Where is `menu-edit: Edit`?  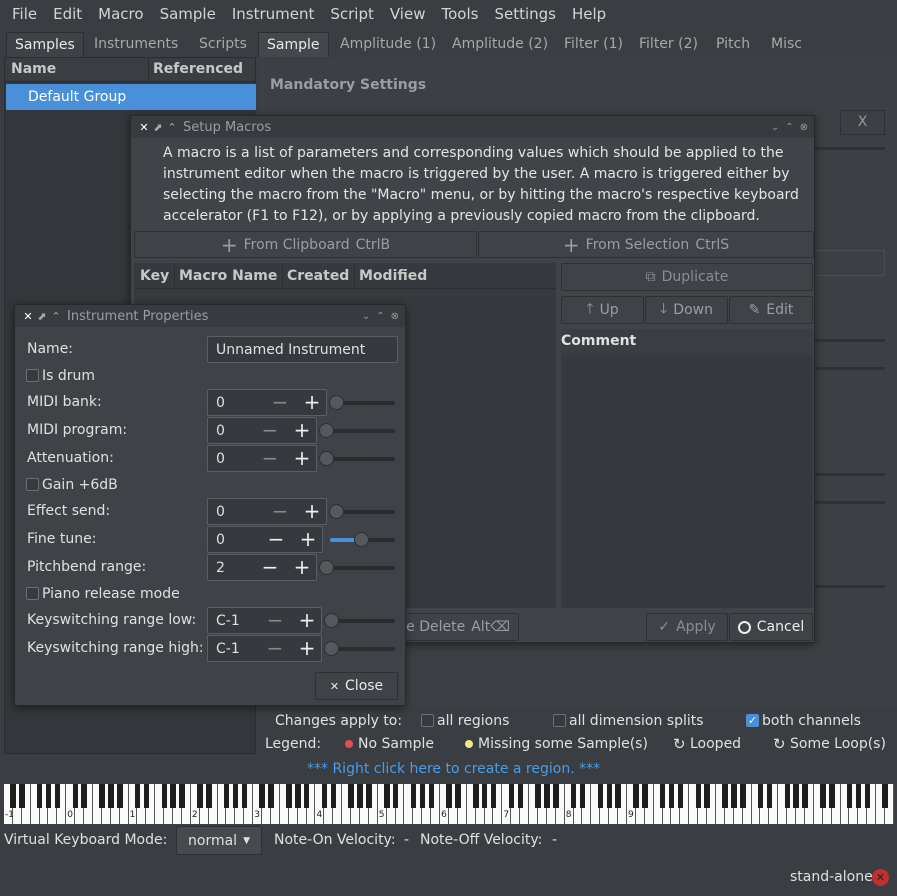 menu-edit: Edit is located at coordinates (67, 14).